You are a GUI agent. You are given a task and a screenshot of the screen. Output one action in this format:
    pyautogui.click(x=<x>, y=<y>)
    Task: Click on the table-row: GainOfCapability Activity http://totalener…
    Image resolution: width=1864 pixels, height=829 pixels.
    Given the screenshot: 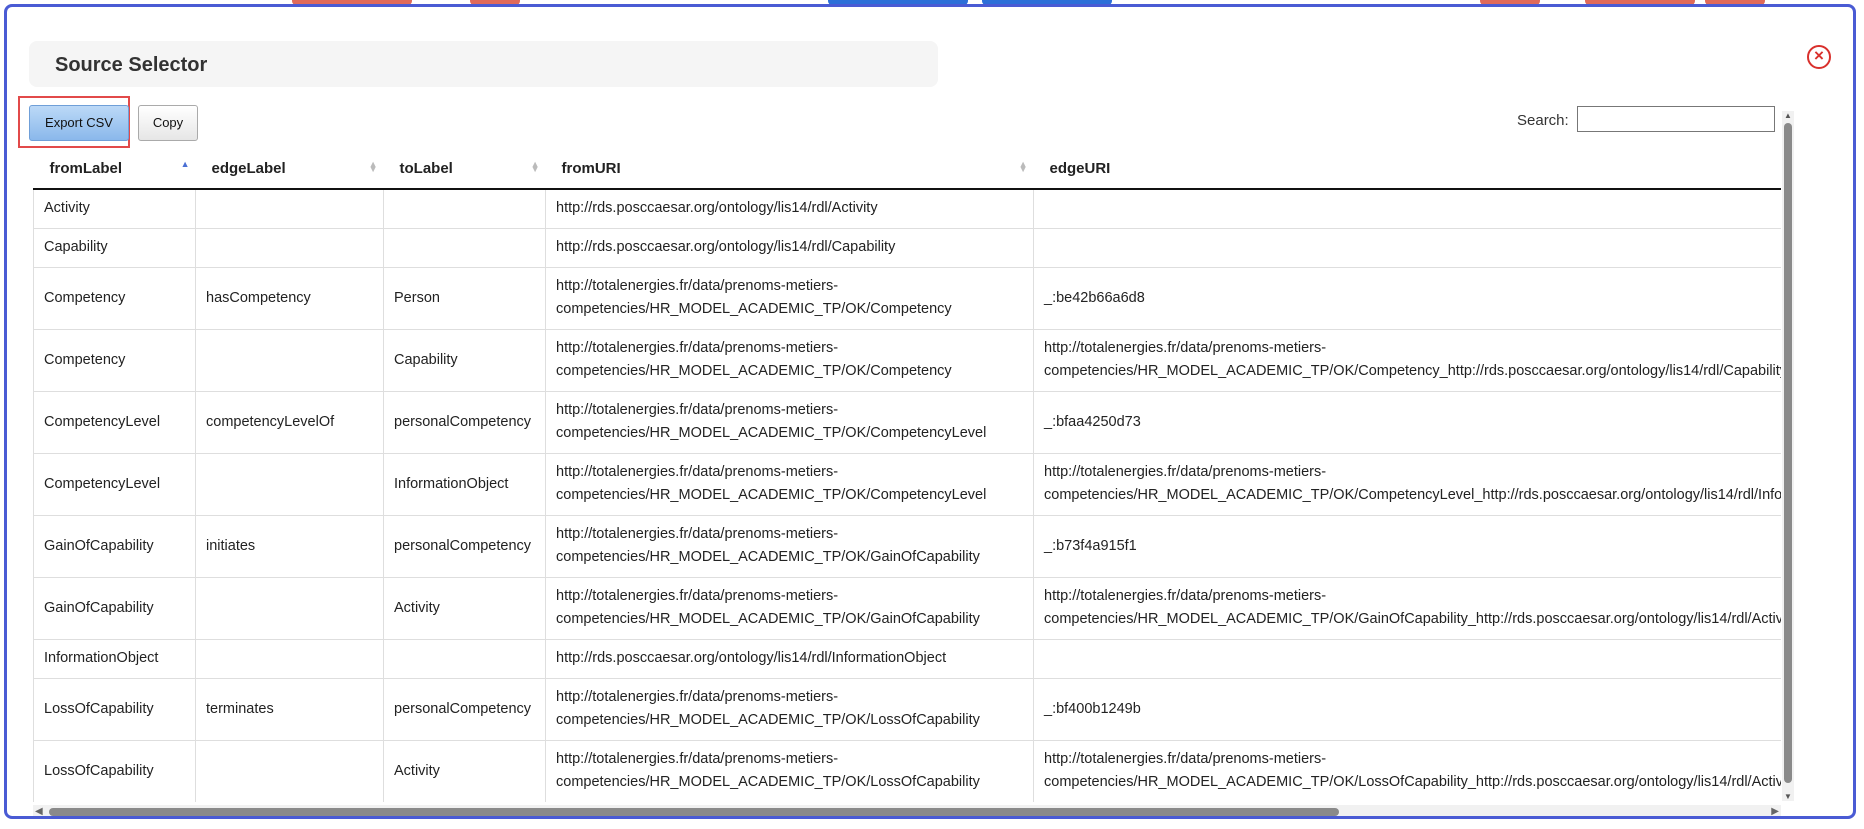 What is the action you would take?
    pyautogui.click(x=907, y=608)
    